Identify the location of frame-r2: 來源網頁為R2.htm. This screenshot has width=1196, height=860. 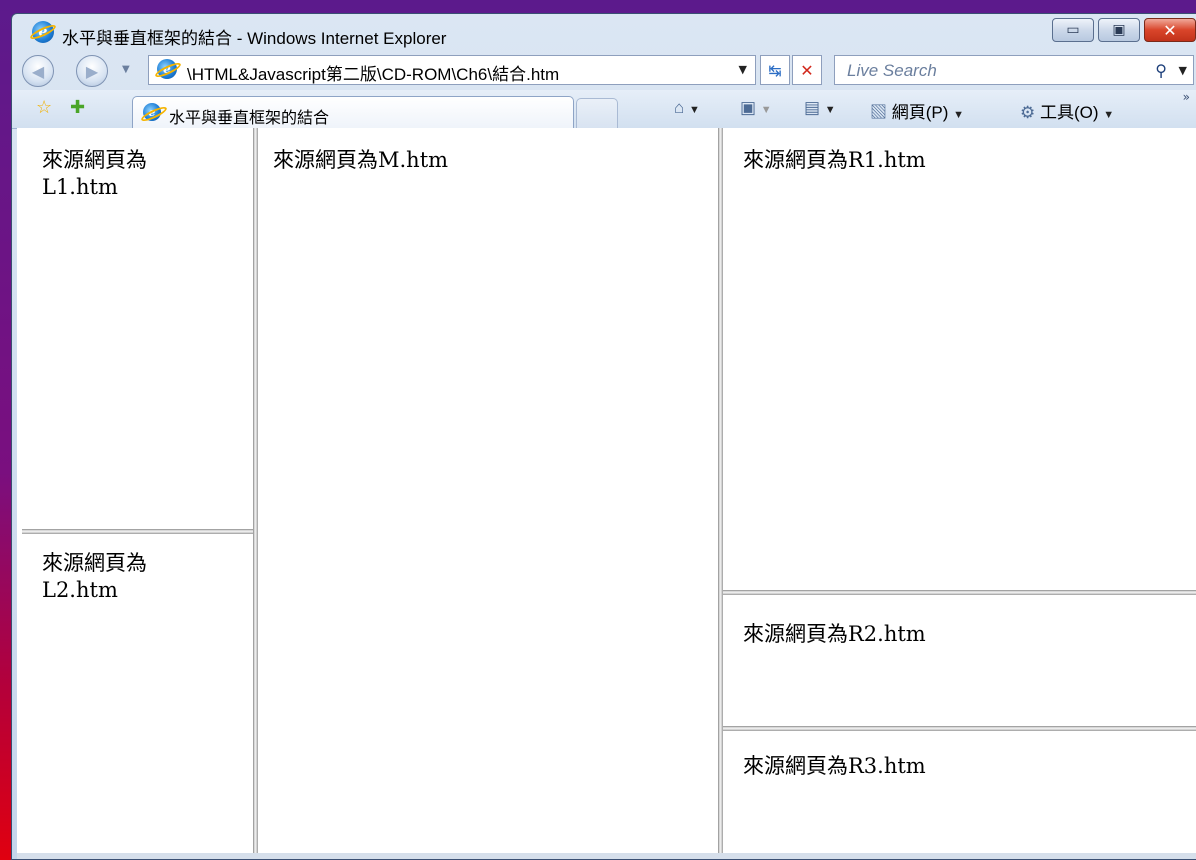
(959, 660).